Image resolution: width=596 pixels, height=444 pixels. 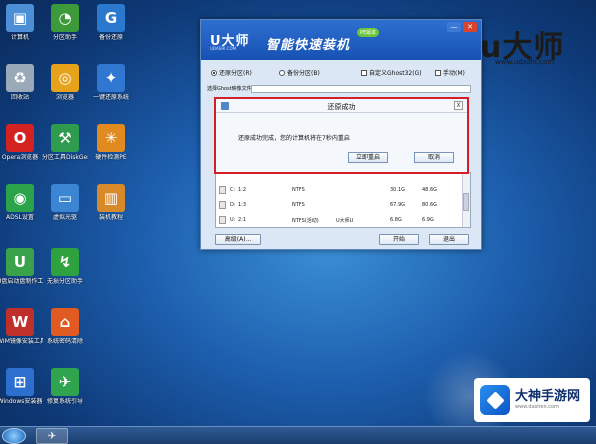 I want to click on browser-icon: ◎, so click(x=65, y=78).